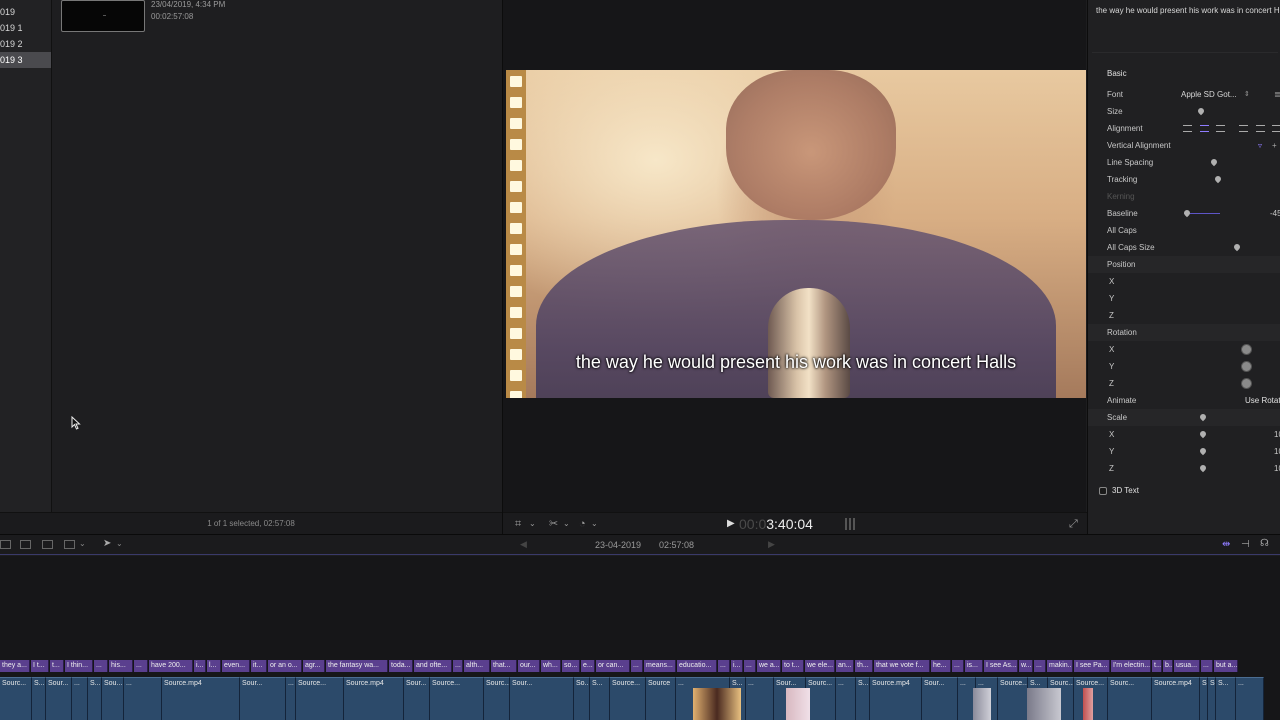 This screenshot has height=720, width=1280. I want to click on justify-right-icon, so click(1276, 128).